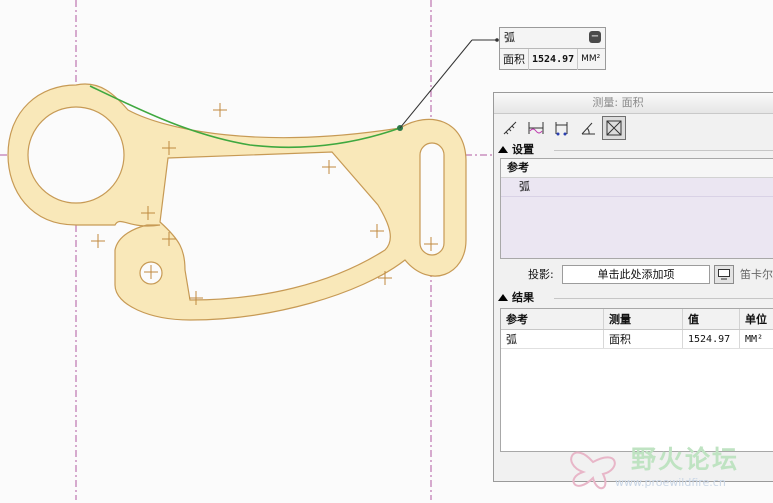 This screenshot has height=503, width=773. Describe the element at coordinates (590, 59) in the screenshot. I see `callout-unit: MM²` at that location.